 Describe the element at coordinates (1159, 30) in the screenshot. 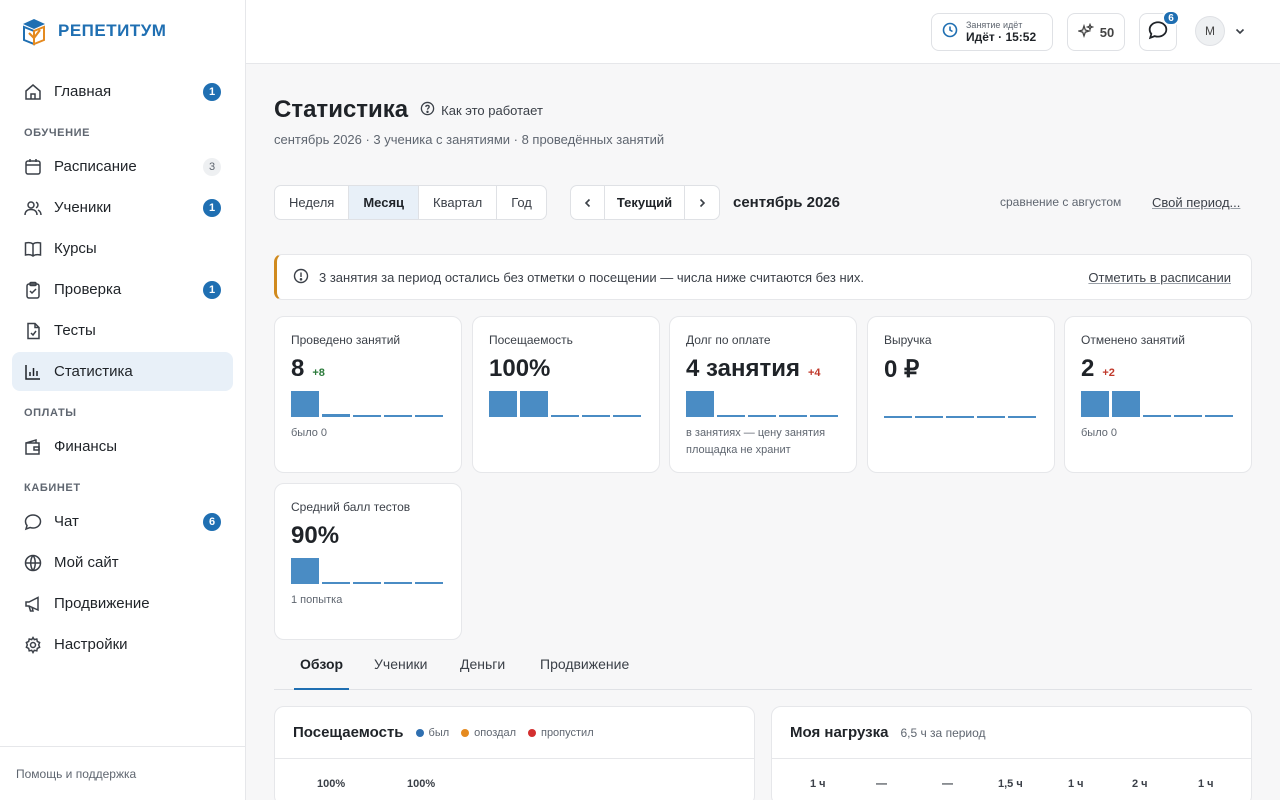

I see `messages-button: 6` at that location.